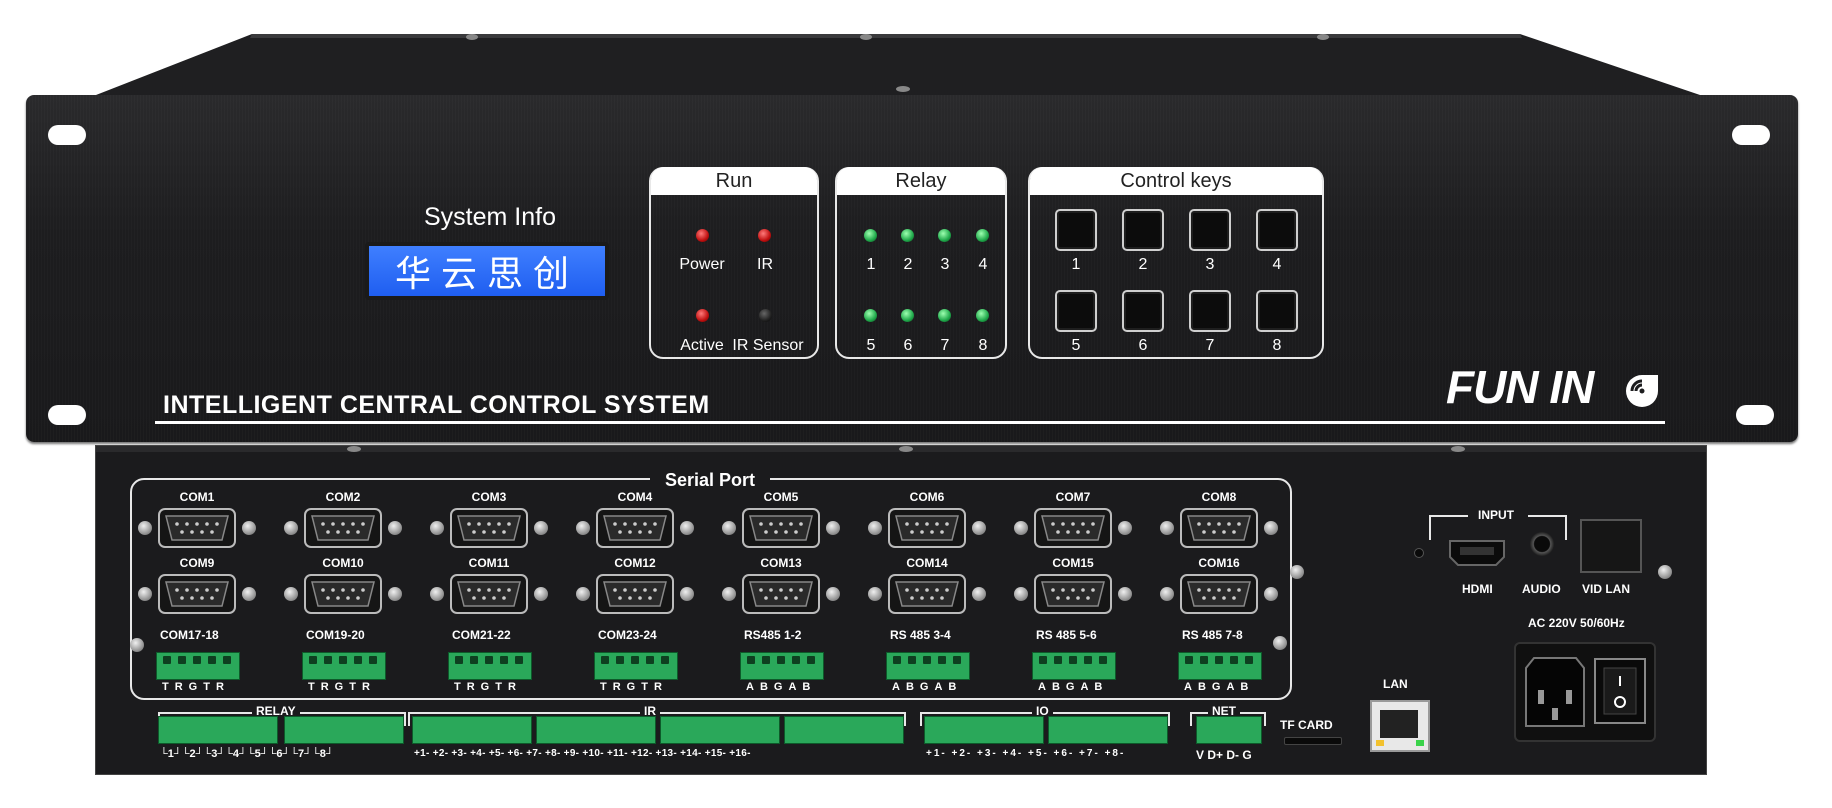 This screenshot has width=1832, height=808. What do you see at coordinates (137, 645) in the screenshot?
I see `panel-screw` at bounding box center [137, 645].